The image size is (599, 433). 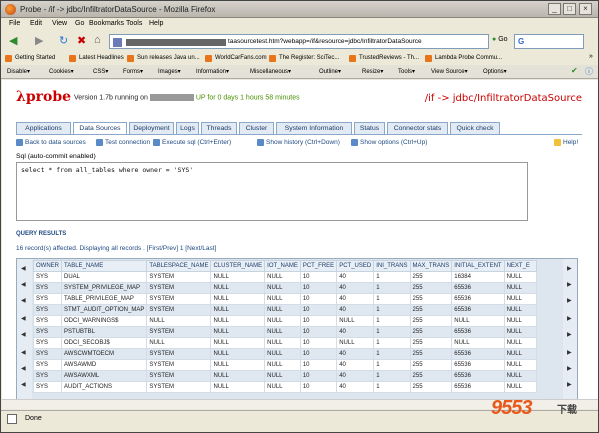 What do you see at coordinates (520, 266) in the screenshot?
I see `column-header: NEXT_E` at bounding box center [520, 266].